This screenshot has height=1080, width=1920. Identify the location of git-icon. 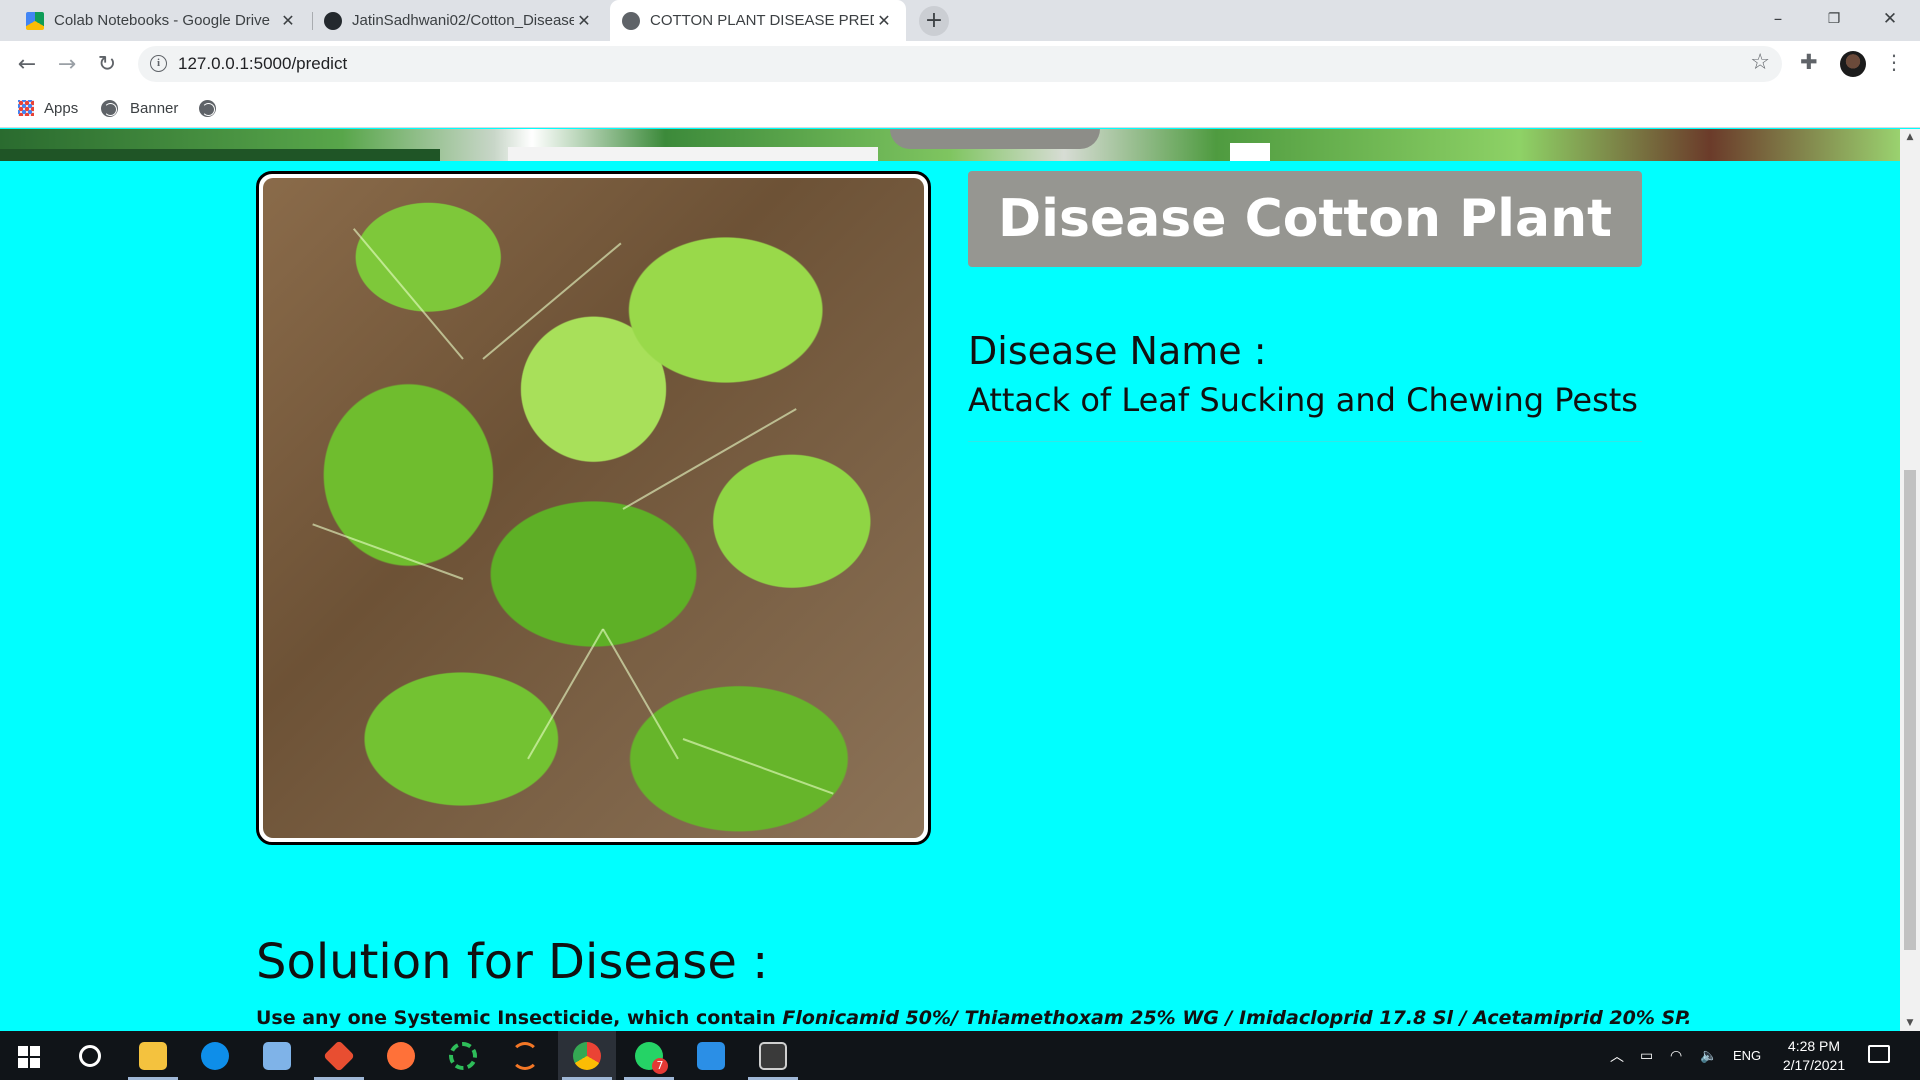
(339, 1055).